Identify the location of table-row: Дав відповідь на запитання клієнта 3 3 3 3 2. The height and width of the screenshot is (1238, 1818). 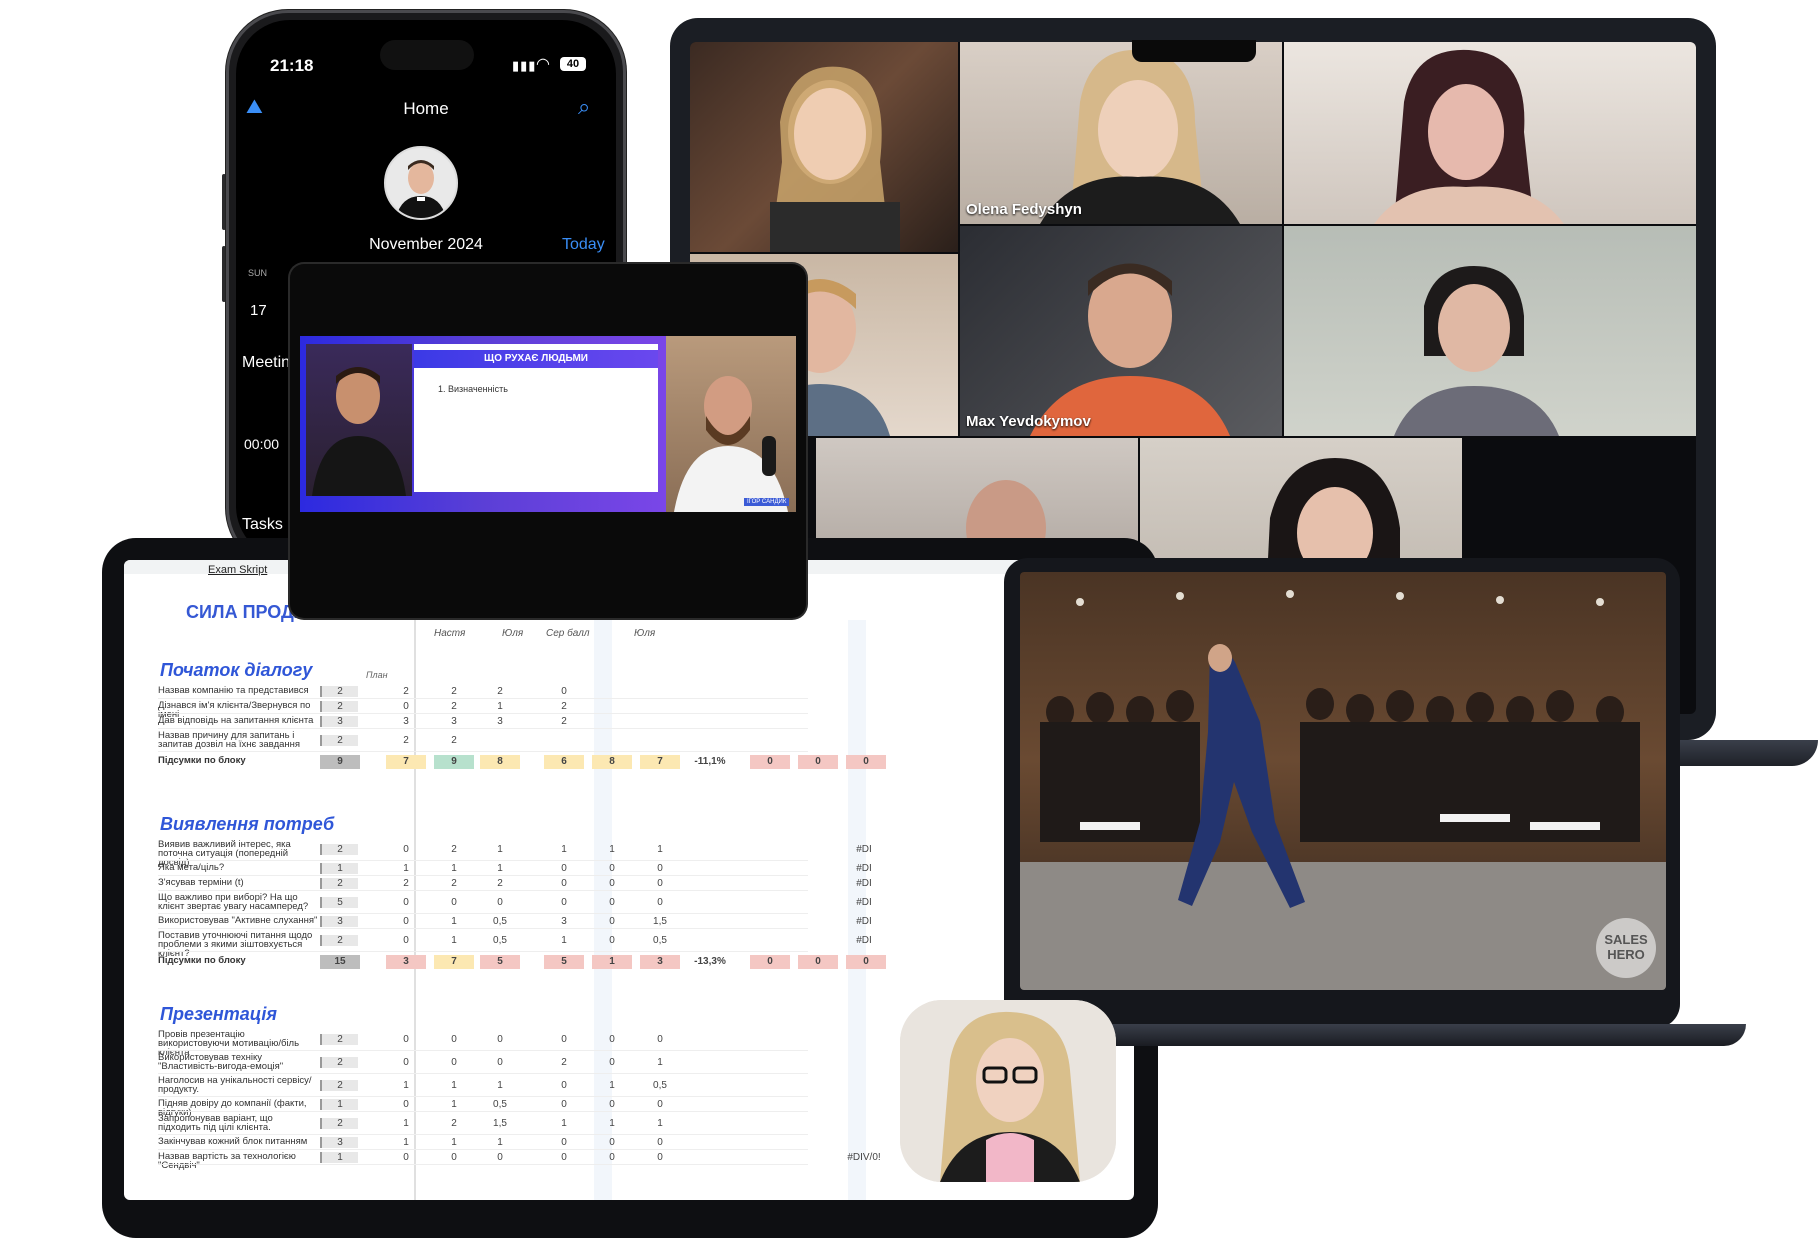
(629, 721).